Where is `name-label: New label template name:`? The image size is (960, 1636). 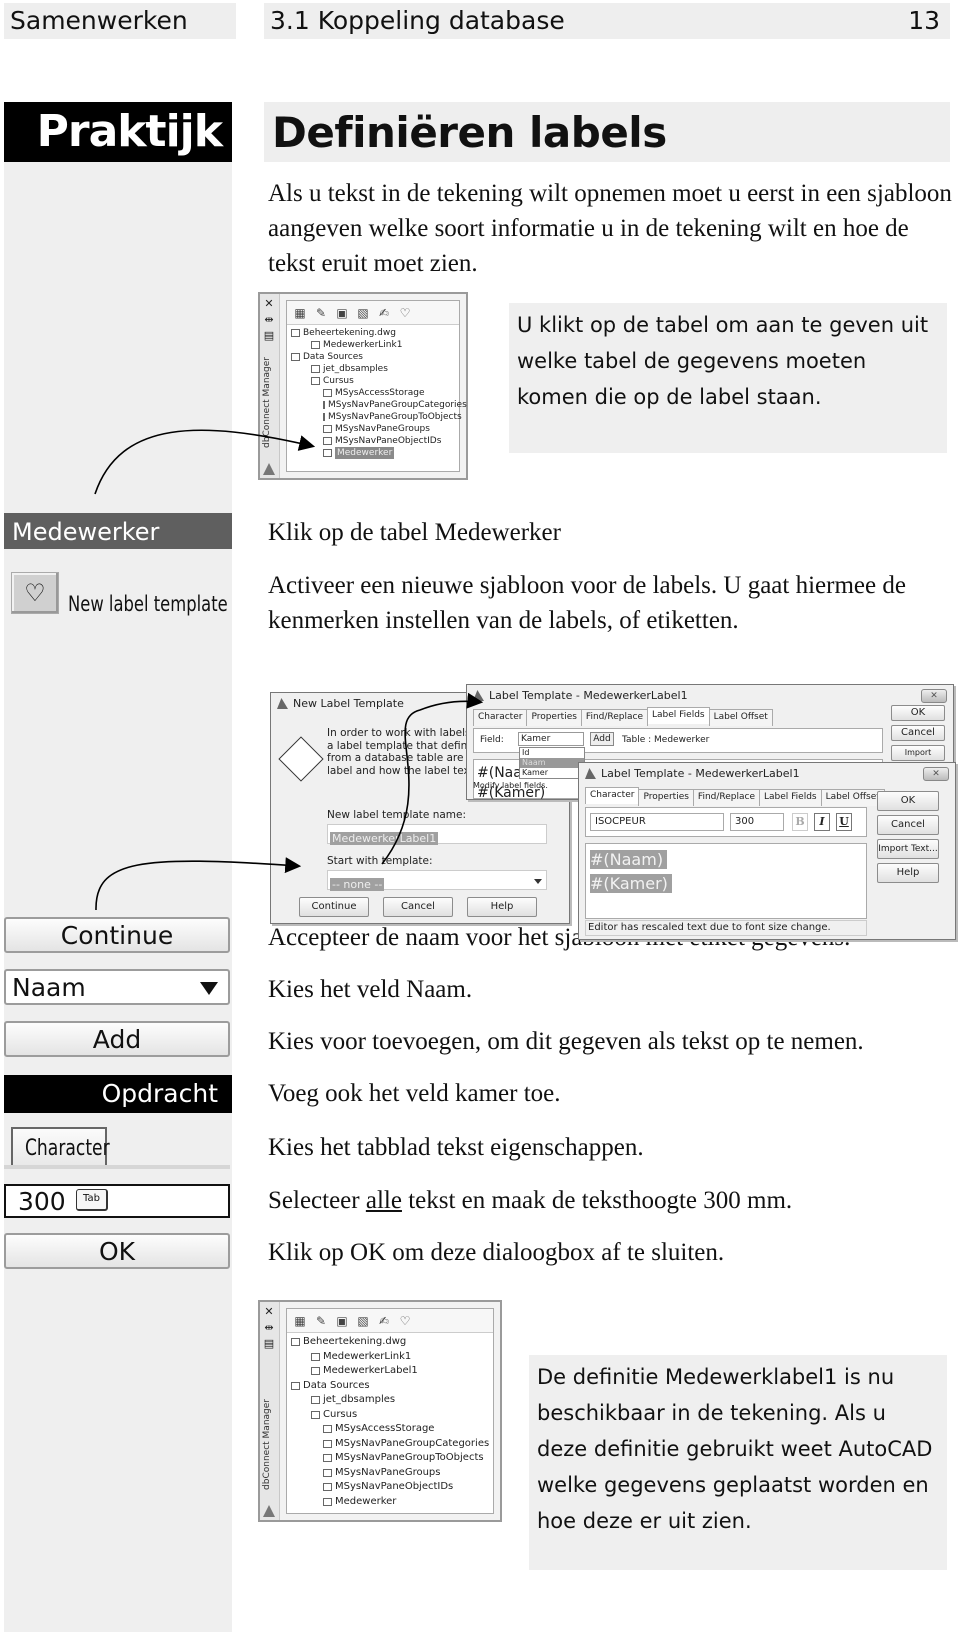 name-label: New label template name: is located at coordinates (397, 815).